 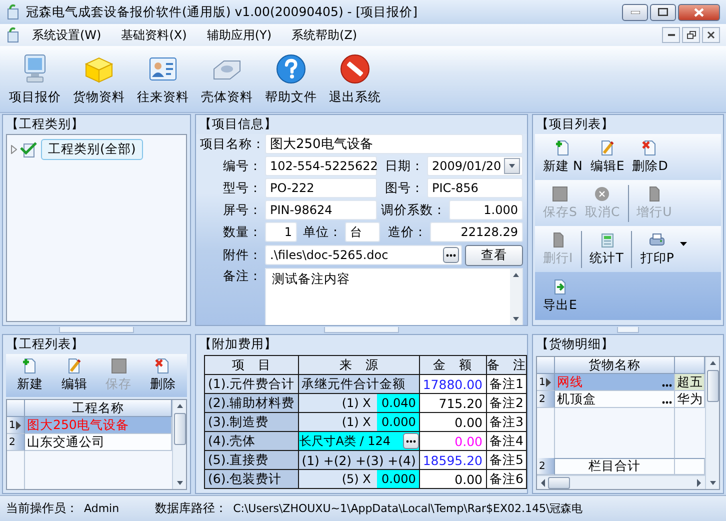 What do you see at coordinates (45, 124) in the screenshot?
I see `panel-title: 【工程类别】` at bounding box center [45, 124].